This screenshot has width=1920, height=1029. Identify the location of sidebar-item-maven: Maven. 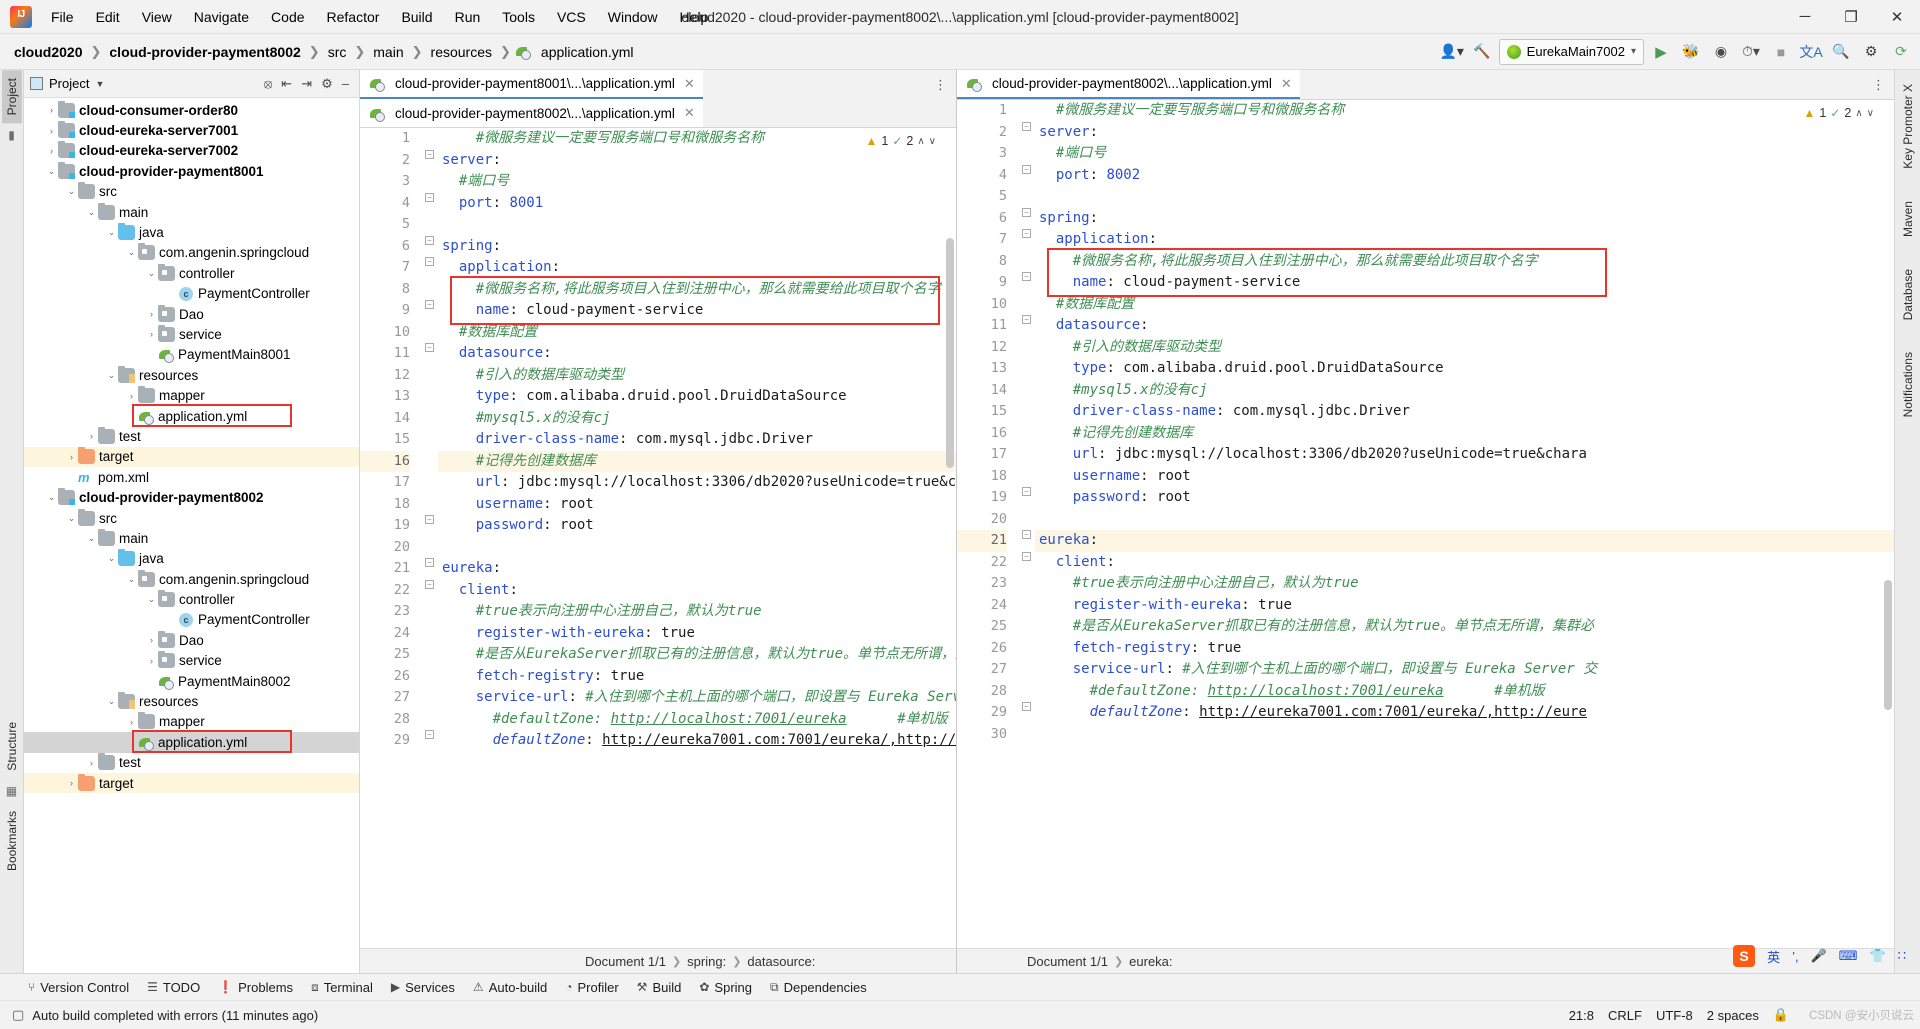
(1908, 219).